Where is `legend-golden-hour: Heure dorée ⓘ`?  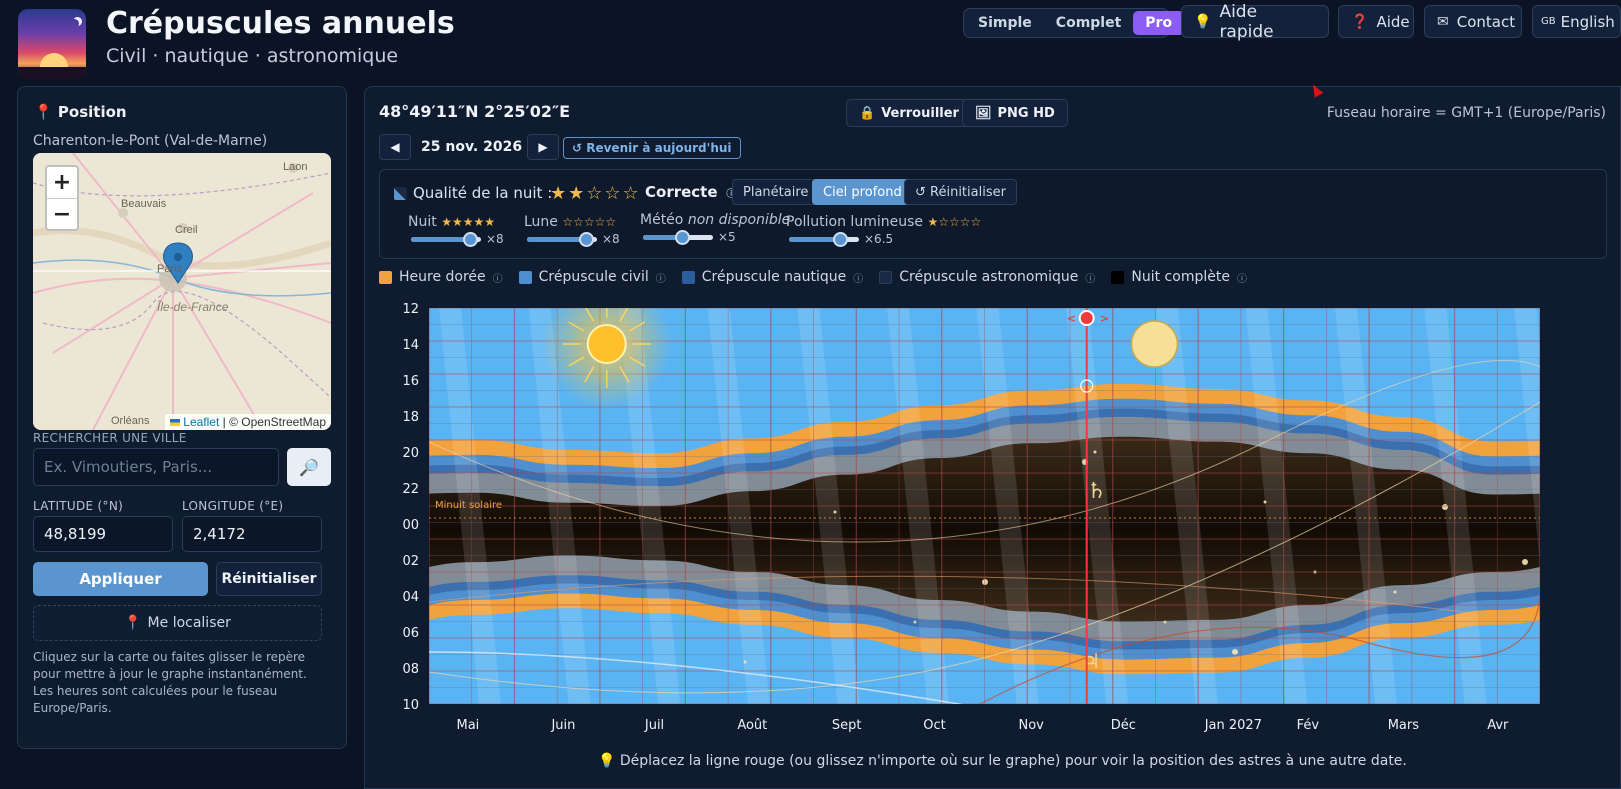 legend-golden-hour: Heure dorée ⓘ is located at coordinates (441, 277).